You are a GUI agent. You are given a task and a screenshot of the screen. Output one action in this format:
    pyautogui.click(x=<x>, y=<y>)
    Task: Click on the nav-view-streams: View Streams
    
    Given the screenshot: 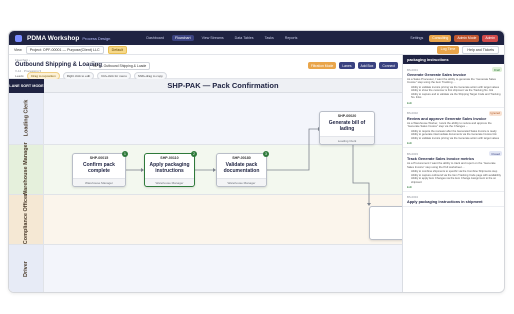 What is the action you would take?
    pyautogui.click(x=213, y=38)
    